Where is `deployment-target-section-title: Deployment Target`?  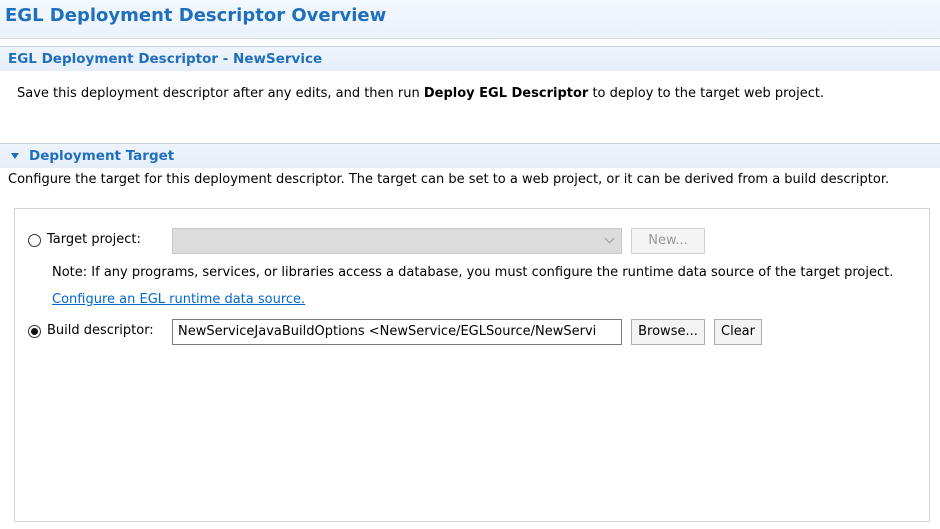 deployment-target-section-title: Deployment Target is located at coordinates (101, 156).